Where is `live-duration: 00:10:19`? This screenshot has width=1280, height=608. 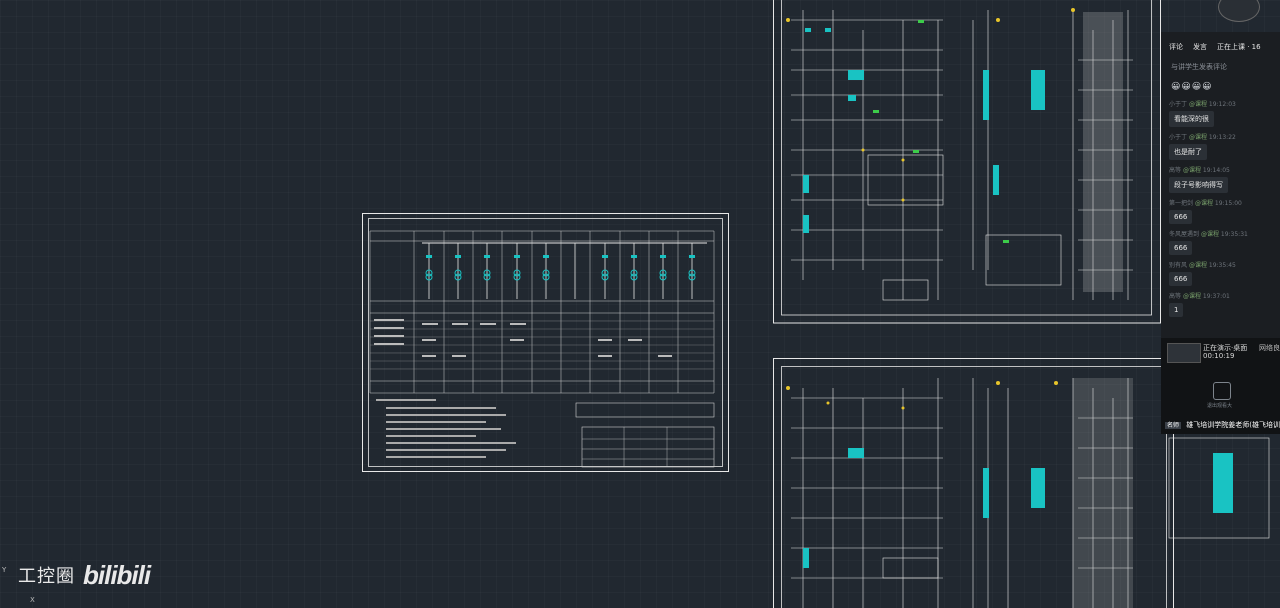 live-duration: 00:10:19 is located at coordinates (1219, 356).